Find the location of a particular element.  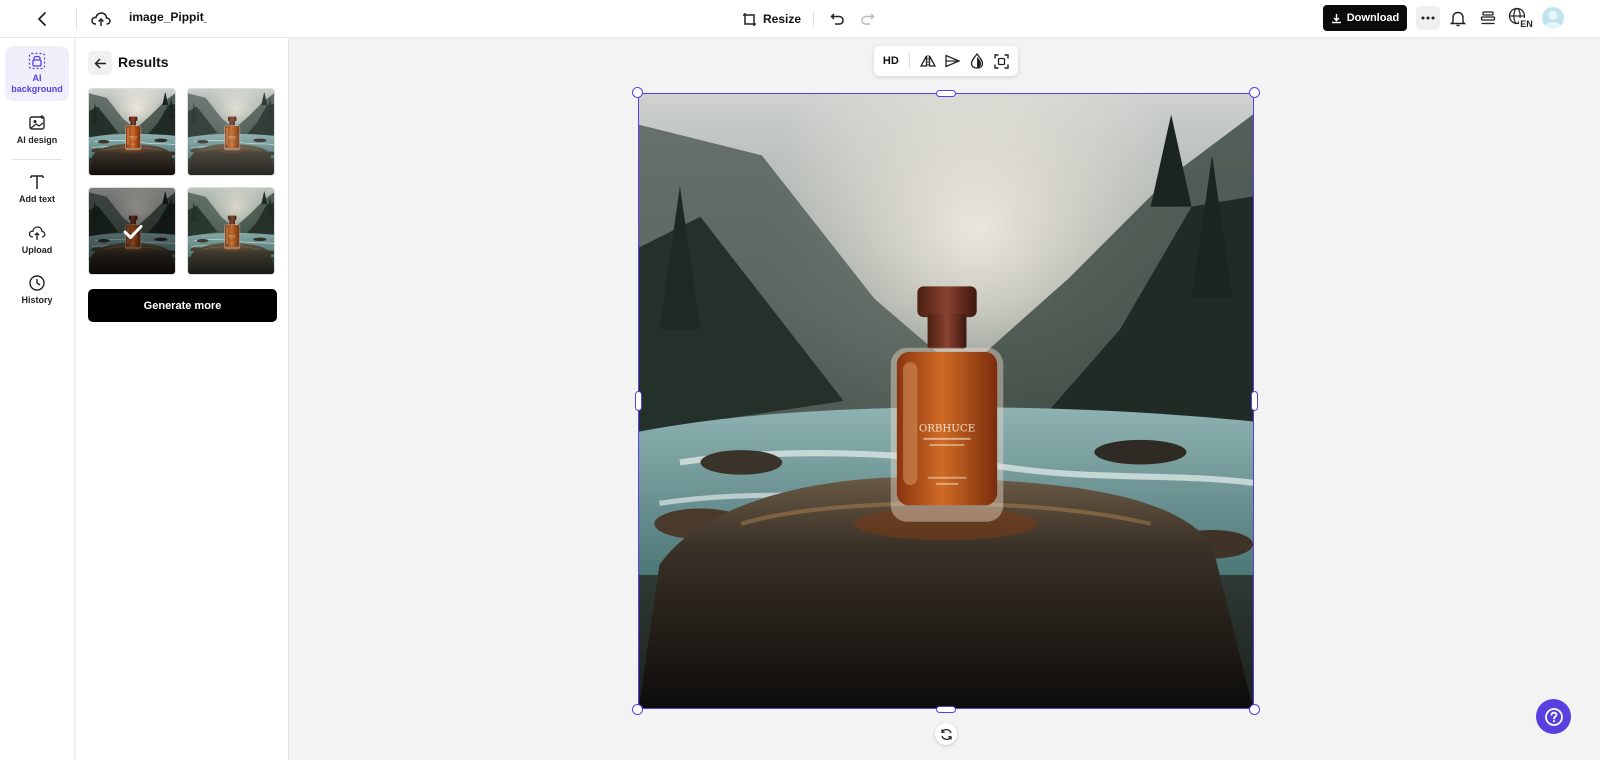

result-thumbnail-3-selected is located at coordinates (132, 231).